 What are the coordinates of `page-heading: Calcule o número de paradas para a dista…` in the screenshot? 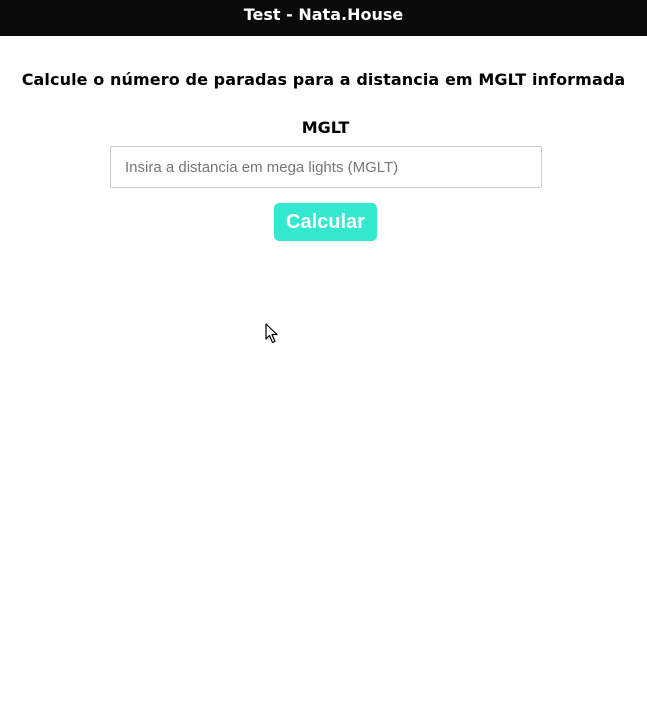 It's located at (323, 79).